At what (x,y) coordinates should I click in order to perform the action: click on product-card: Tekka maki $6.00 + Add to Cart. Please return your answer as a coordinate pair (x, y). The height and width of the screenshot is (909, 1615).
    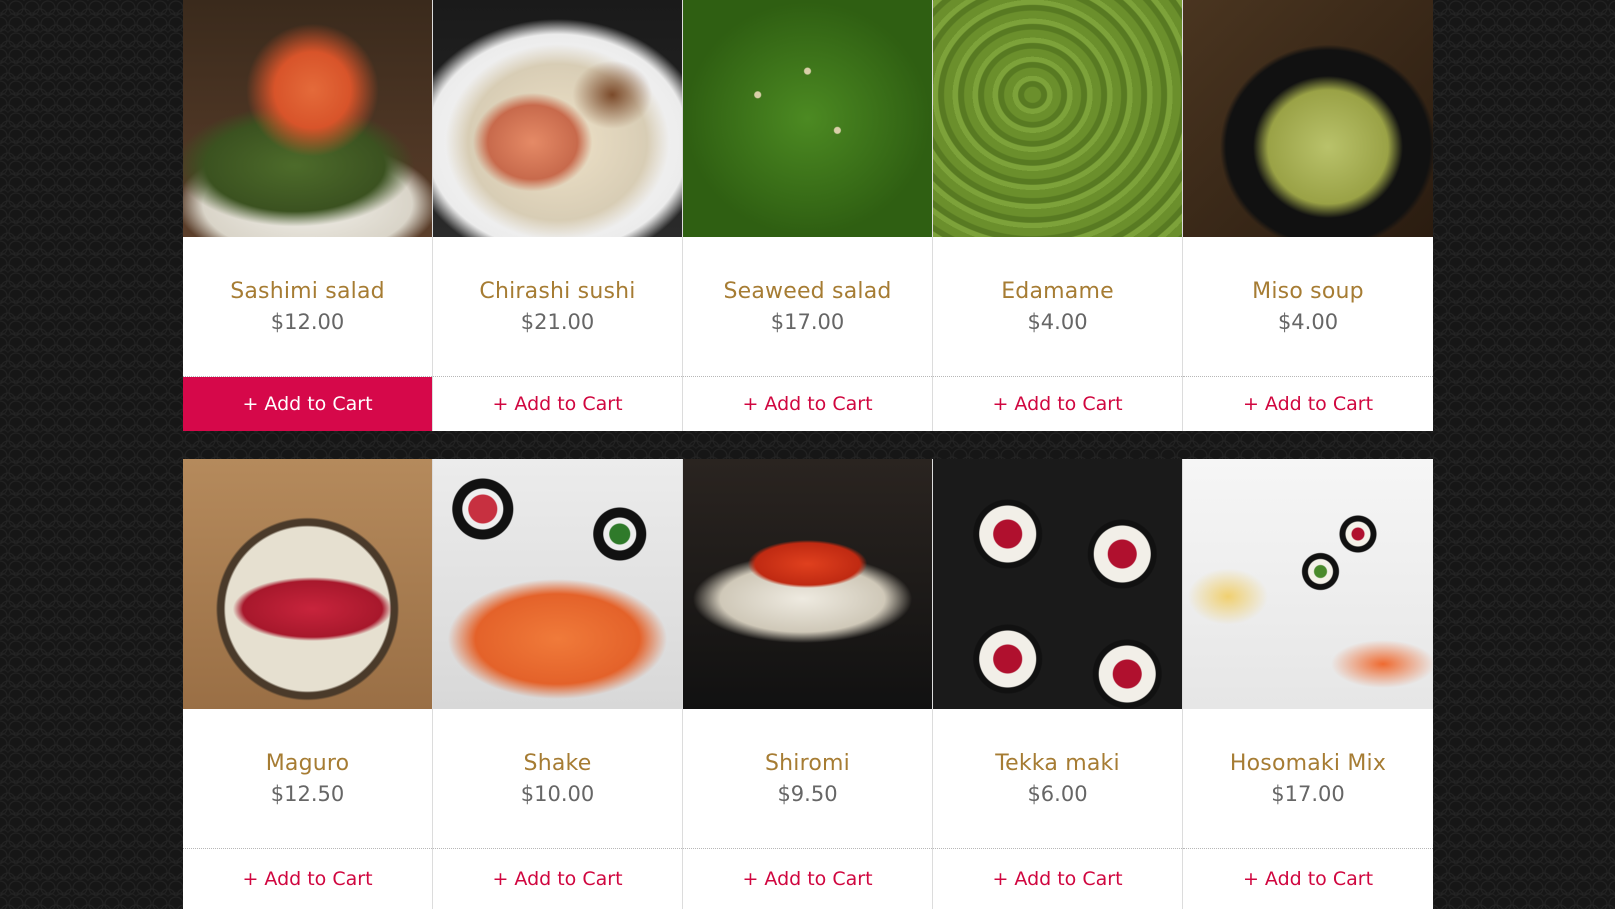
    Looking at the image, I should click on (1058, 684).